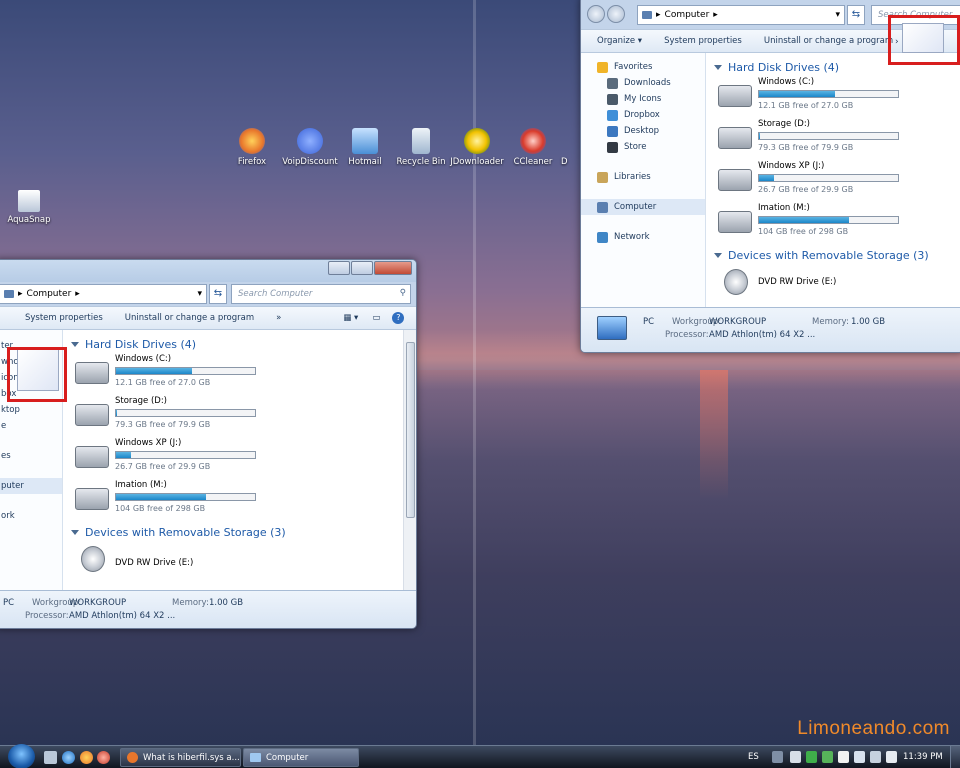  What do you see at coordinates (68, 757) in the screenshot?
I see `internet-explorer-icon` at bounding box center [68, 757].